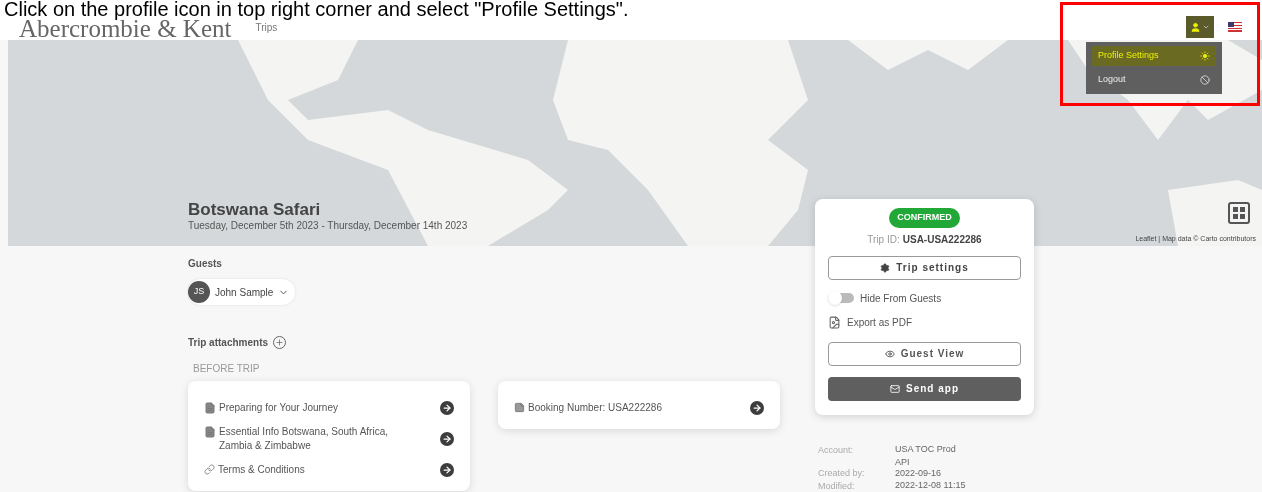 The image size is (1262, 492). Describe the element at coordinates (209, 469) in the screenshot. I see `link-icon` at that location.